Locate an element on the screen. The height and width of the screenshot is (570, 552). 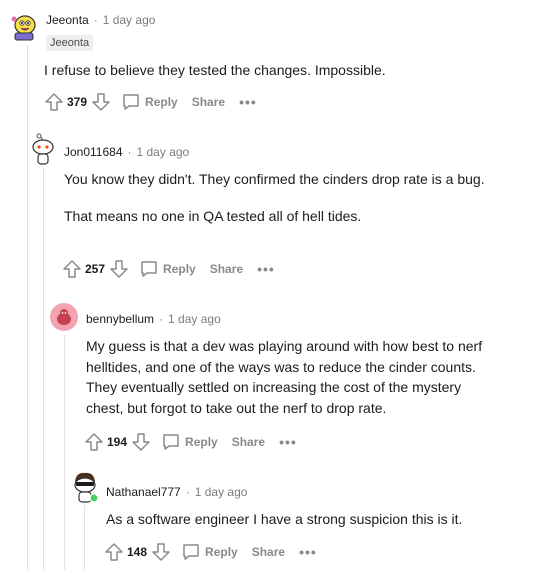
vote-score: 194 is located at coordinates (117, 442).